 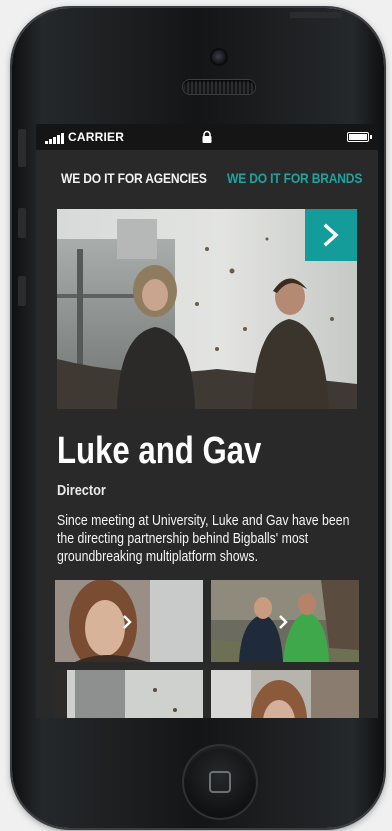 I want to click on front-camera, so click(x=219, y=57).